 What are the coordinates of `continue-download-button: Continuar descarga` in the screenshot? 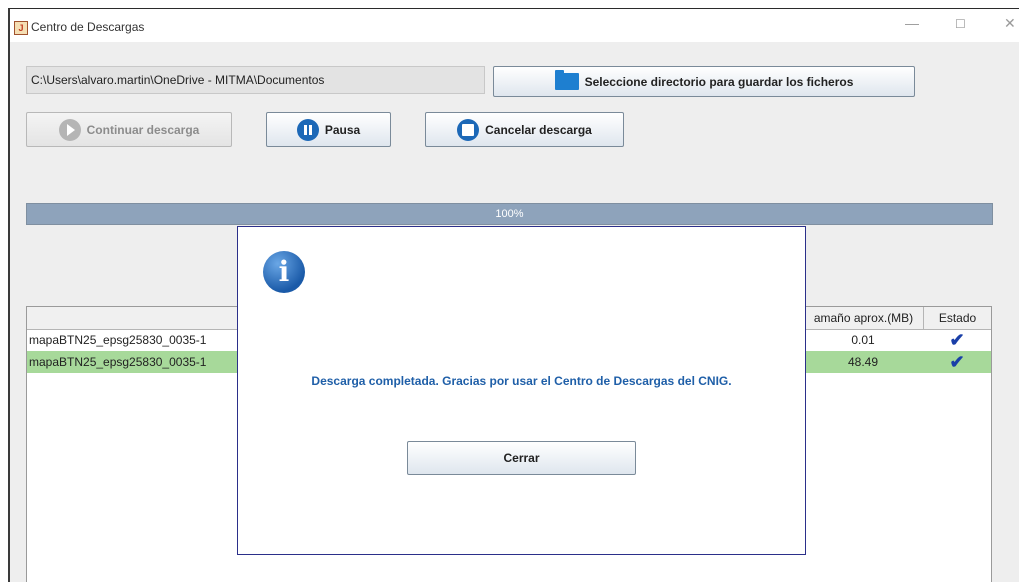 It's located at (129, 129).